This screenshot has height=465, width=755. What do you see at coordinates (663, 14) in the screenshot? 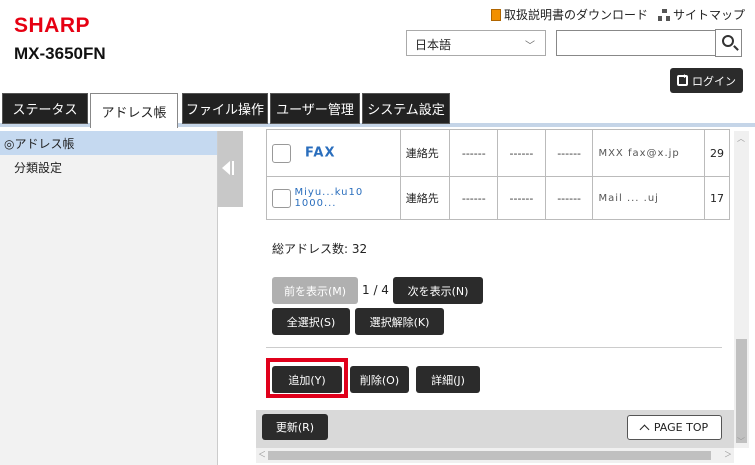
I see `sitemap-icon` at bounding box center [663, 14].